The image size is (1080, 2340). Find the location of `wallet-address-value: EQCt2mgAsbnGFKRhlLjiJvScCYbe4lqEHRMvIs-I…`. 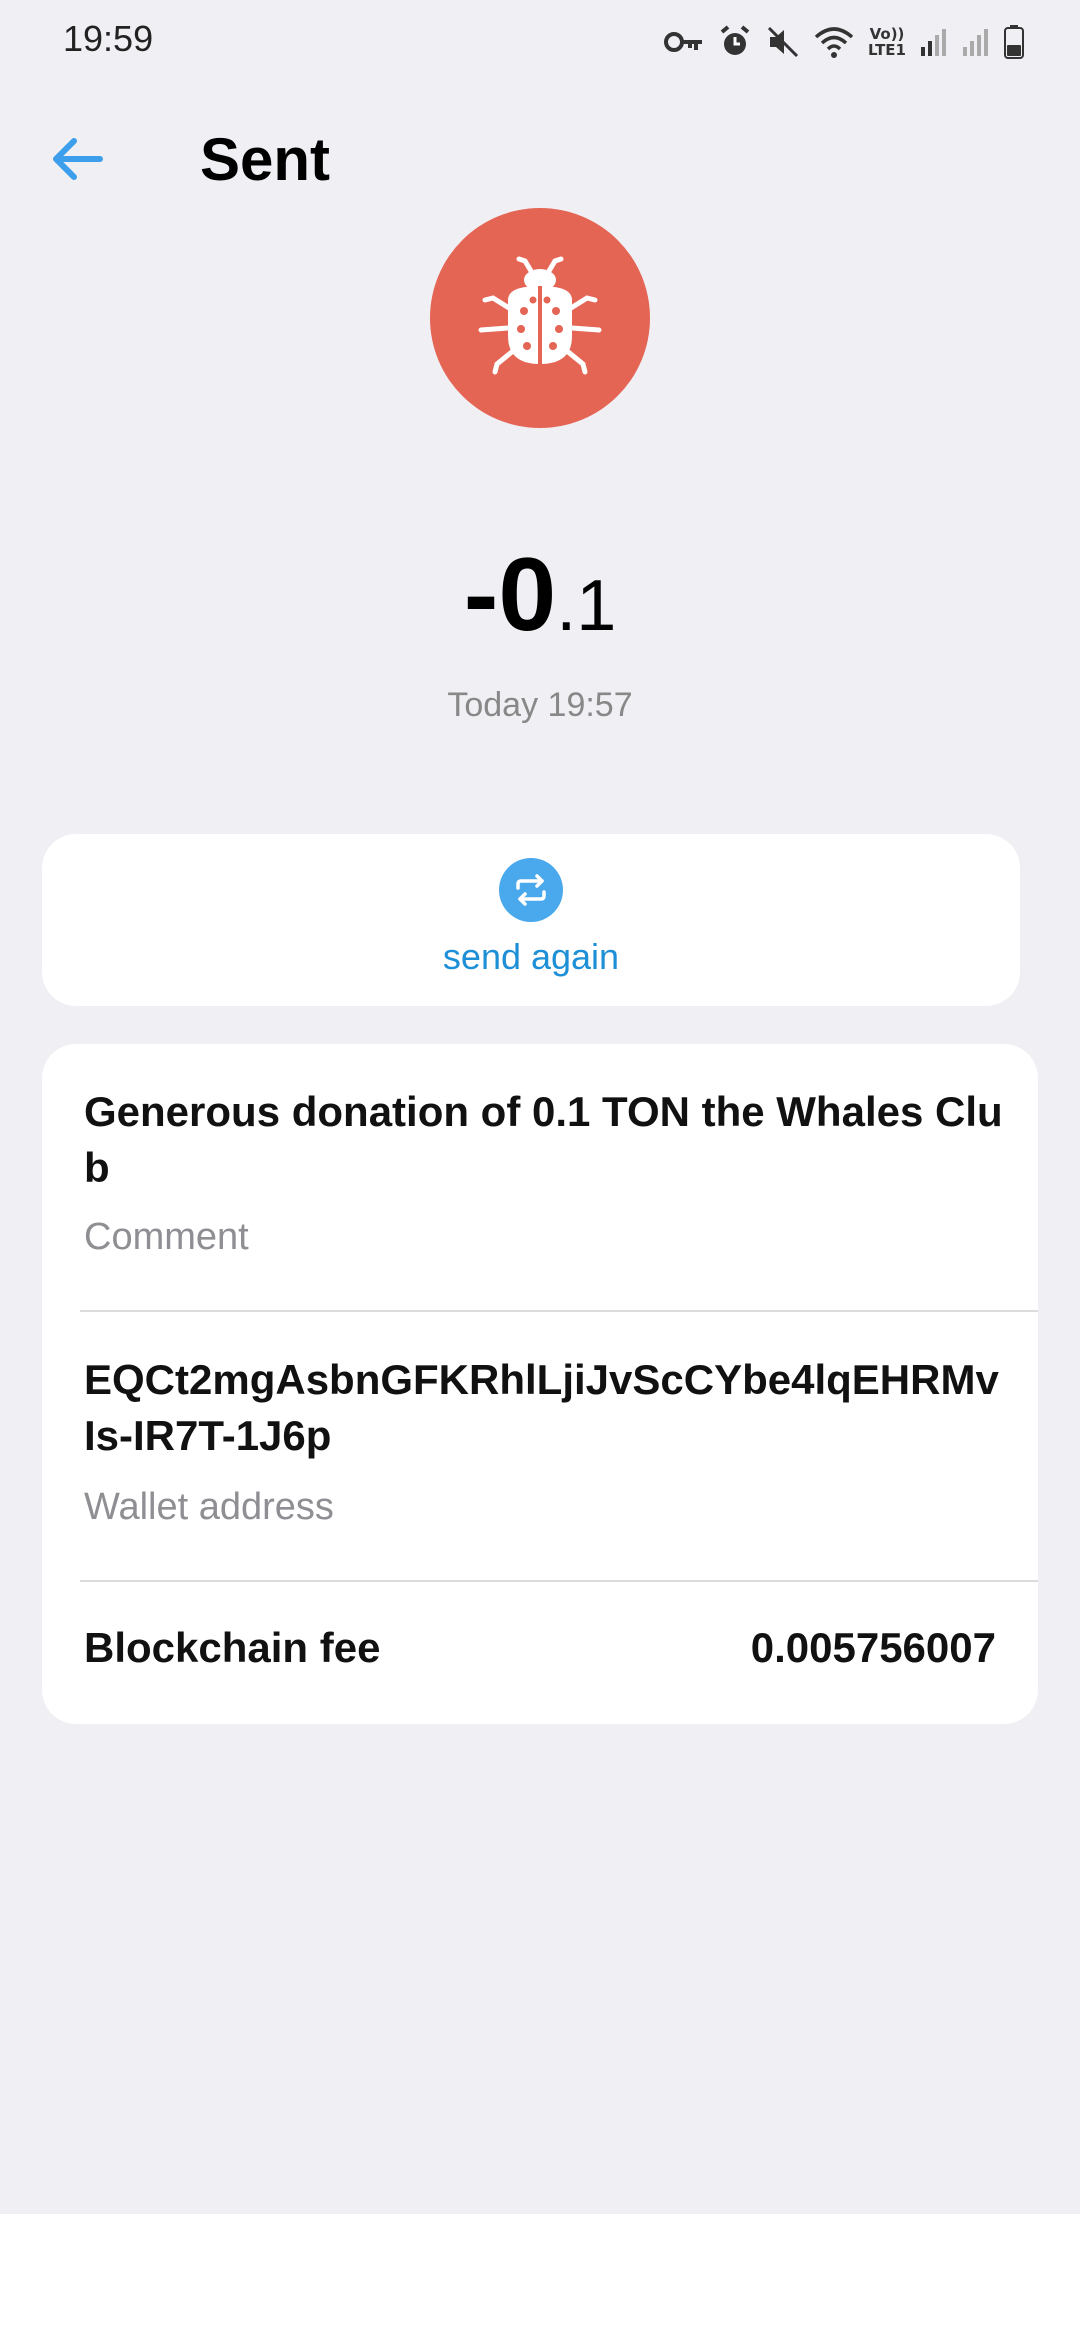

wallet-address-value: EQCt2mgAsbnGFKRhlLjiJvScCYbe4lqEHRMvIs-I… is located at coordinates (541, 1407).